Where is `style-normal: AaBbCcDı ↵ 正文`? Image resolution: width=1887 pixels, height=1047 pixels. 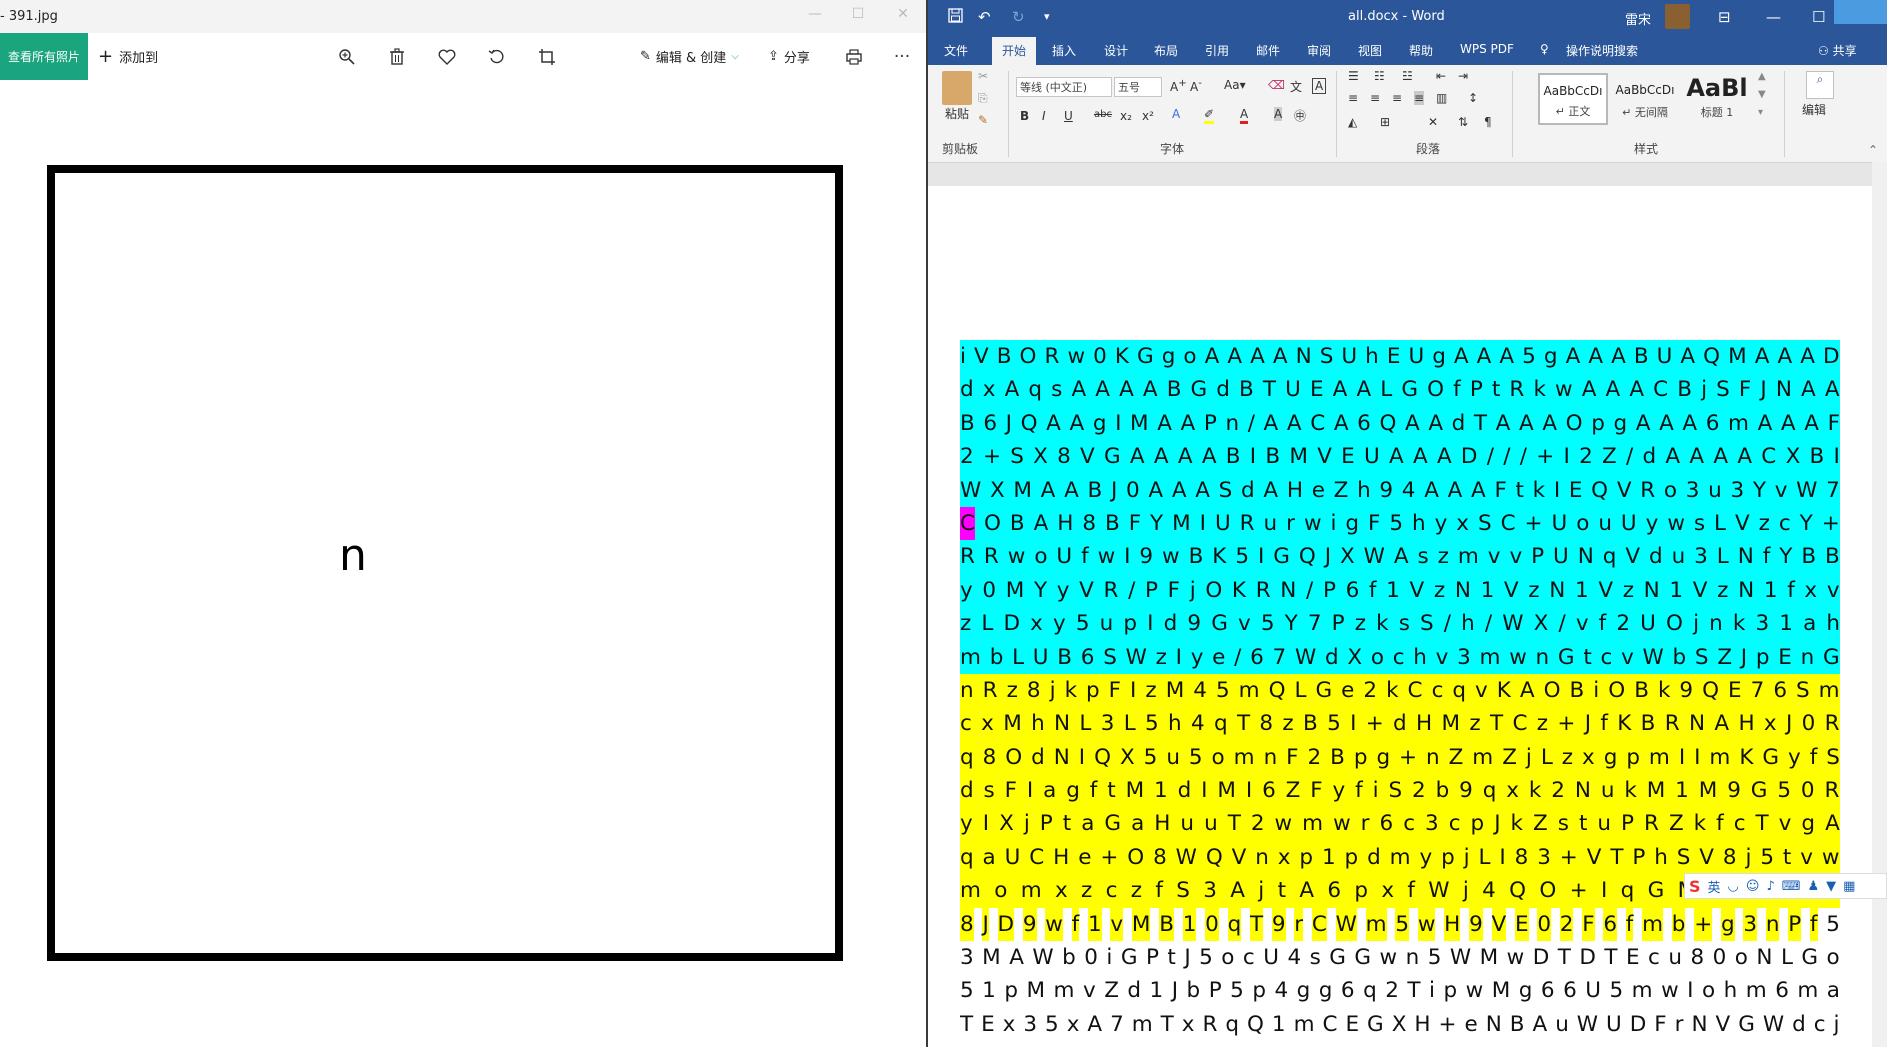
style-normal: AaBbCcDı ↵ 正文 is located at coordinates (1573, 99).